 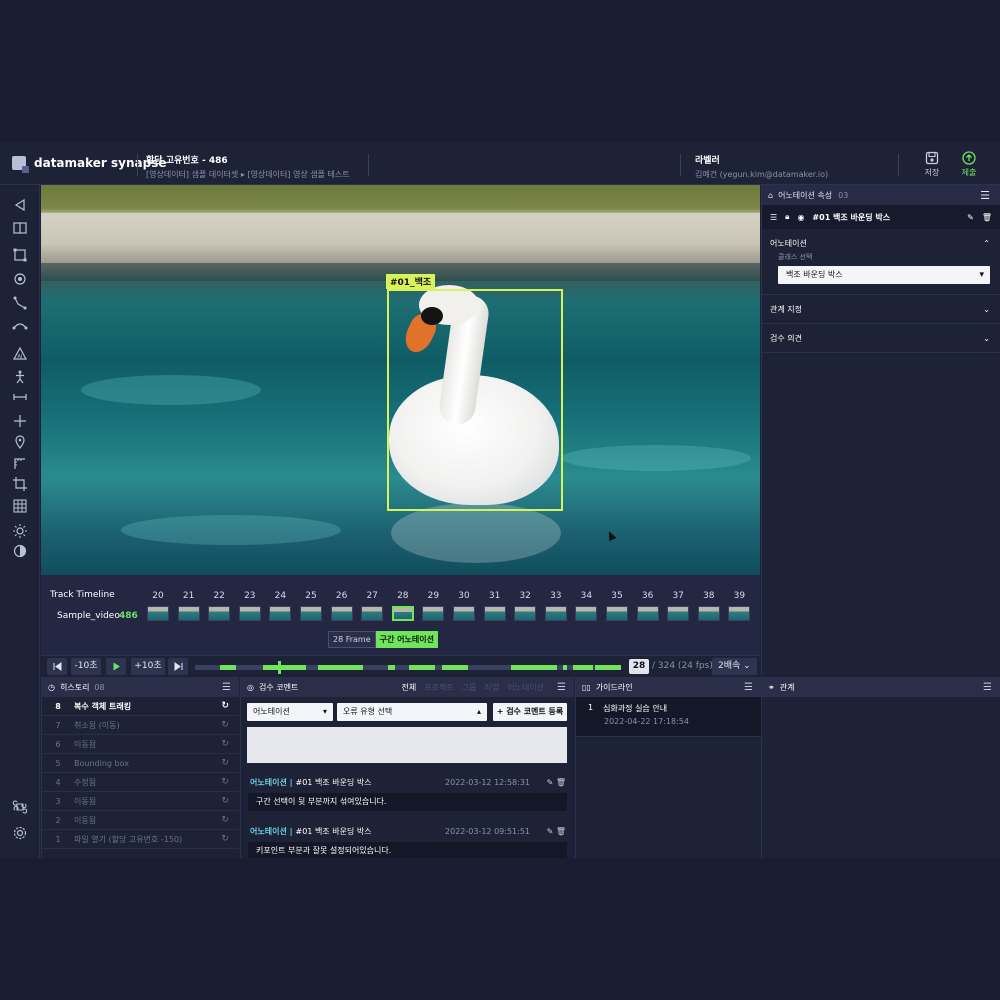 What do you see at coordinates (20, 205) in the screenshot?
I see `select-arrow-icon` at bounding box center [20, 205].